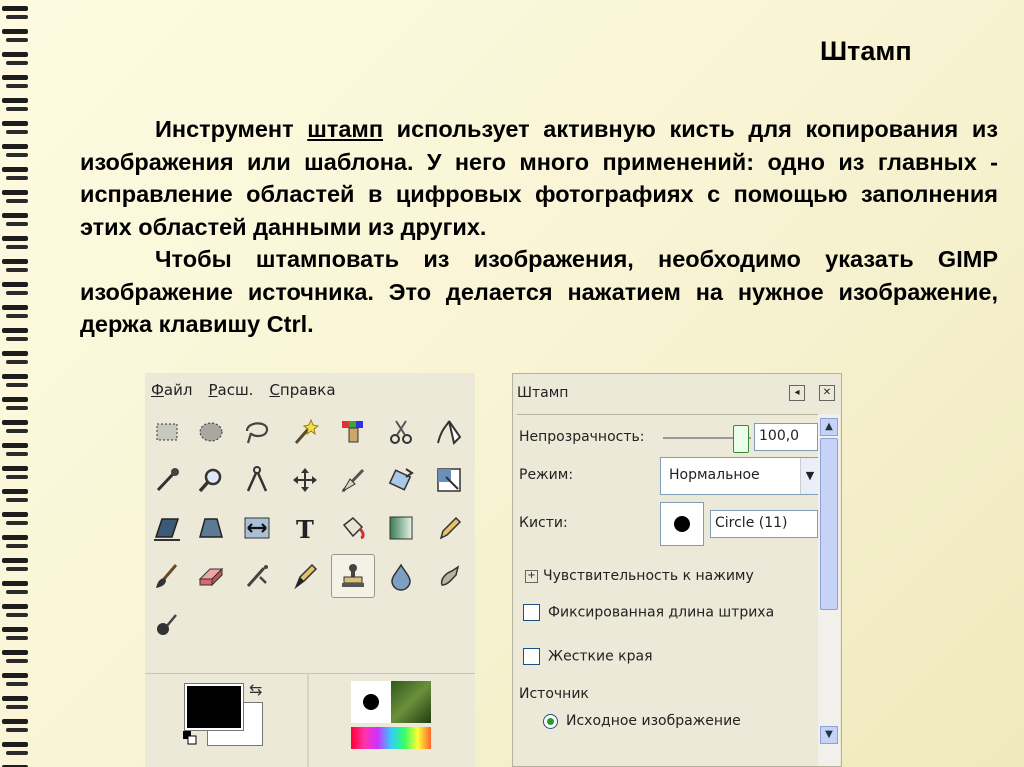  What do you see at coordinates (371, 702) in the screenshot?
I see `brush-preview` at bounding box center [371, 702].